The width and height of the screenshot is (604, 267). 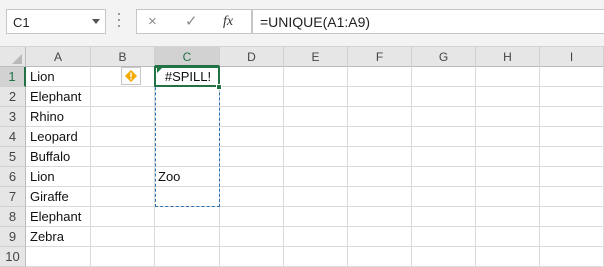 What do you see at coordinates (13, 77) in the screenshot?
I see `row-header-1: 1` at bounding box center [13, 77].